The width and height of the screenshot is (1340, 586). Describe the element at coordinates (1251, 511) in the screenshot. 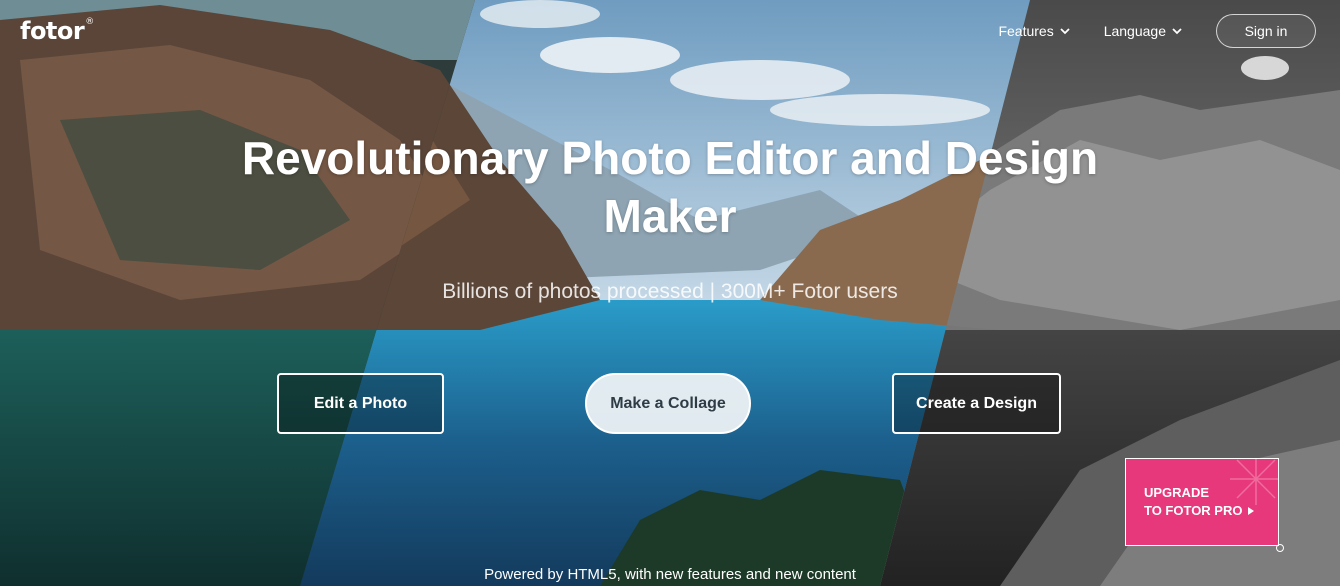

I see `play-arrow-icon` at that location.